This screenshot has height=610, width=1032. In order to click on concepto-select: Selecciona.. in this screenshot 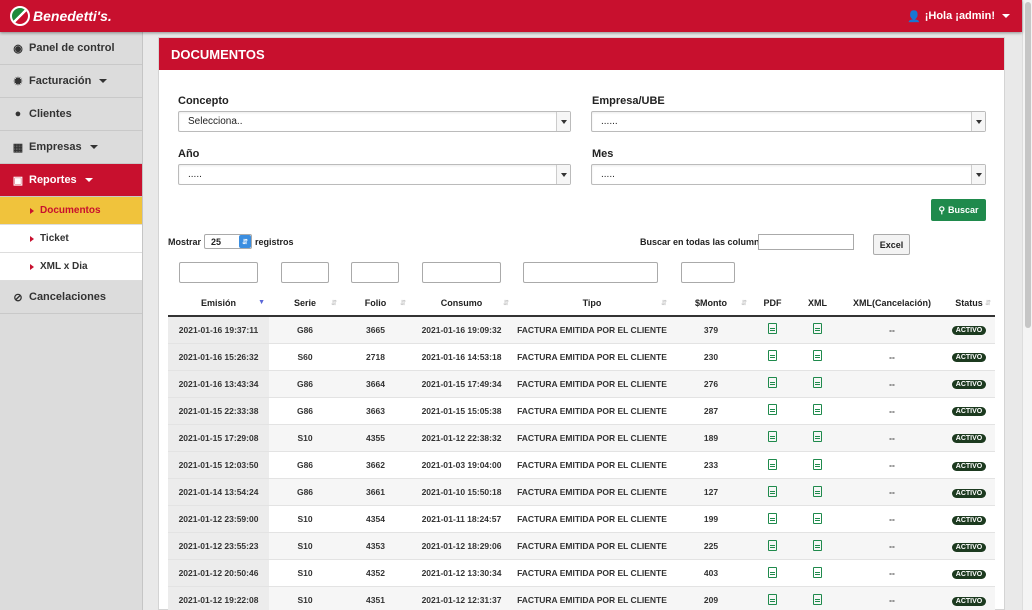, I will do `click(374, 121)`.